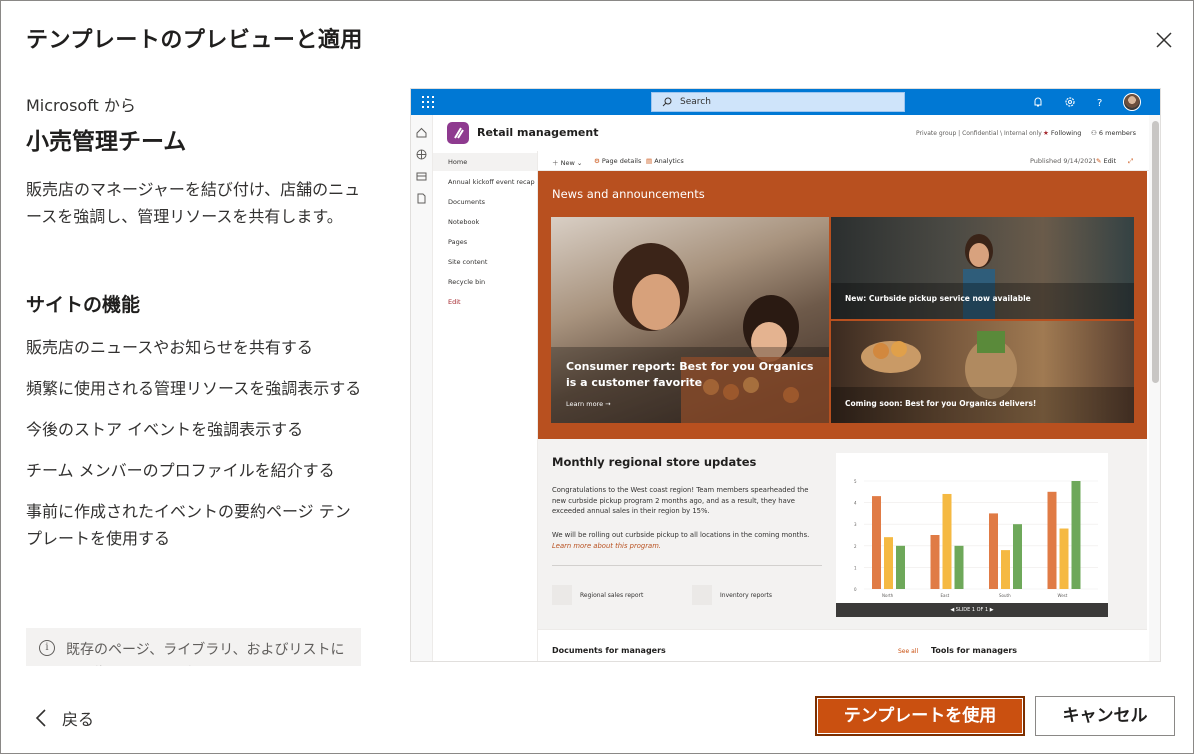 This screenshot has height=754, width=1194. Describe the element at coordinates (169, 347) in the screenshot. I see `feature-item: 販売店のニュースやお知らせを共有する` at that location.